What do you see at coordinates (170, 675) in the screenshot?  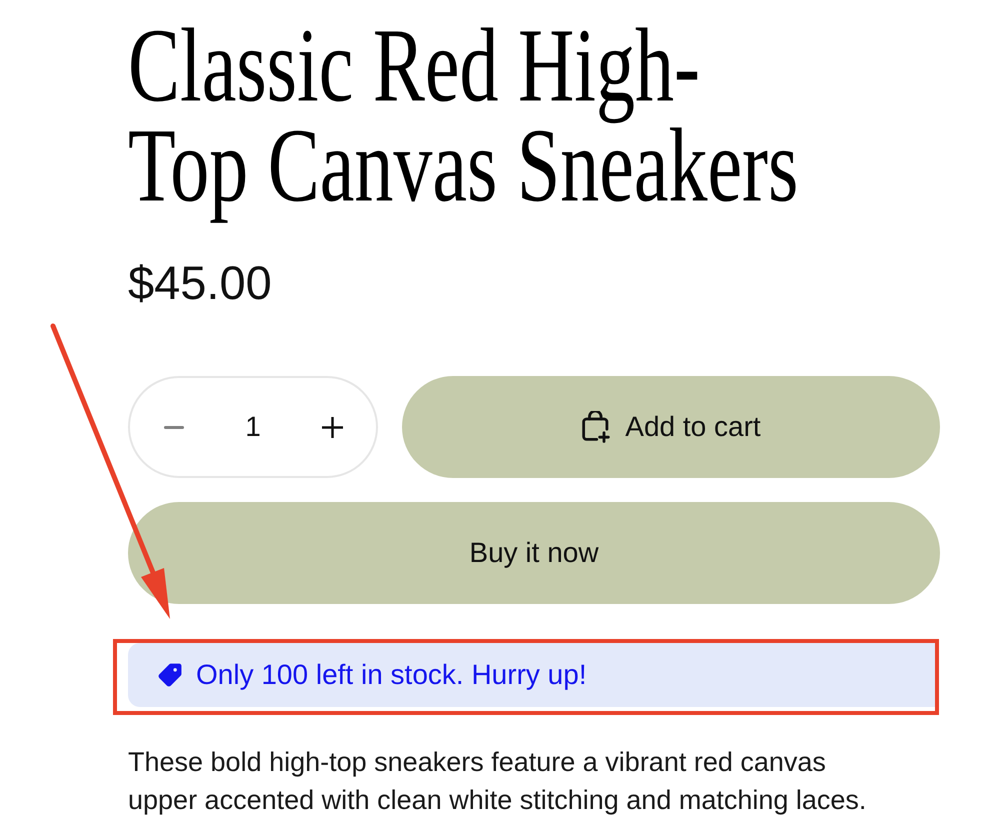 I see `tag-icon` at bounding box center [170, 675].